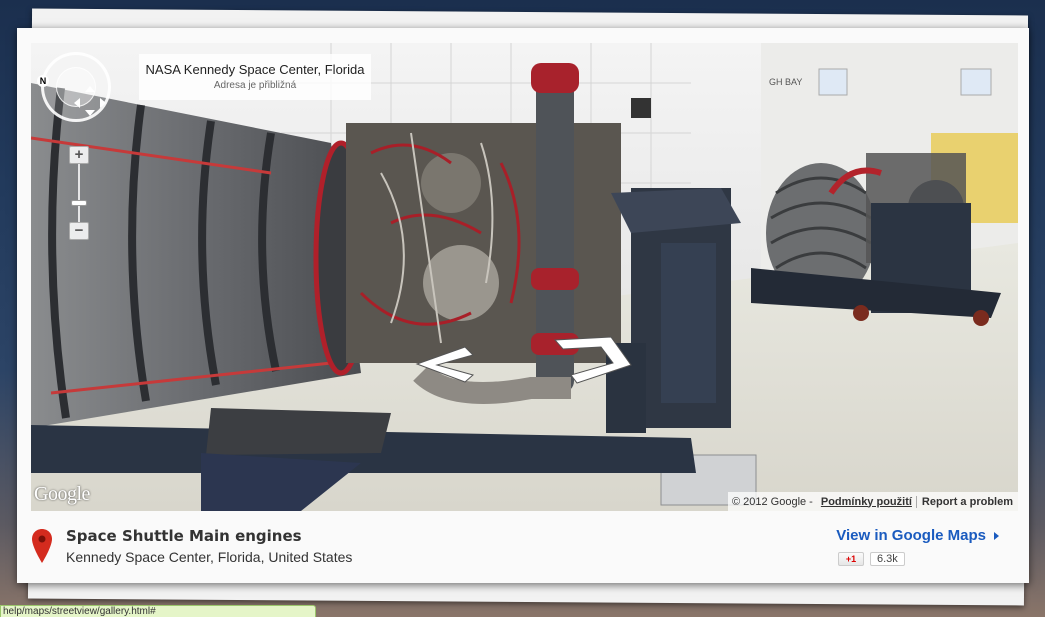  I want to click on zoom-in-button: +, so click(79, 155).